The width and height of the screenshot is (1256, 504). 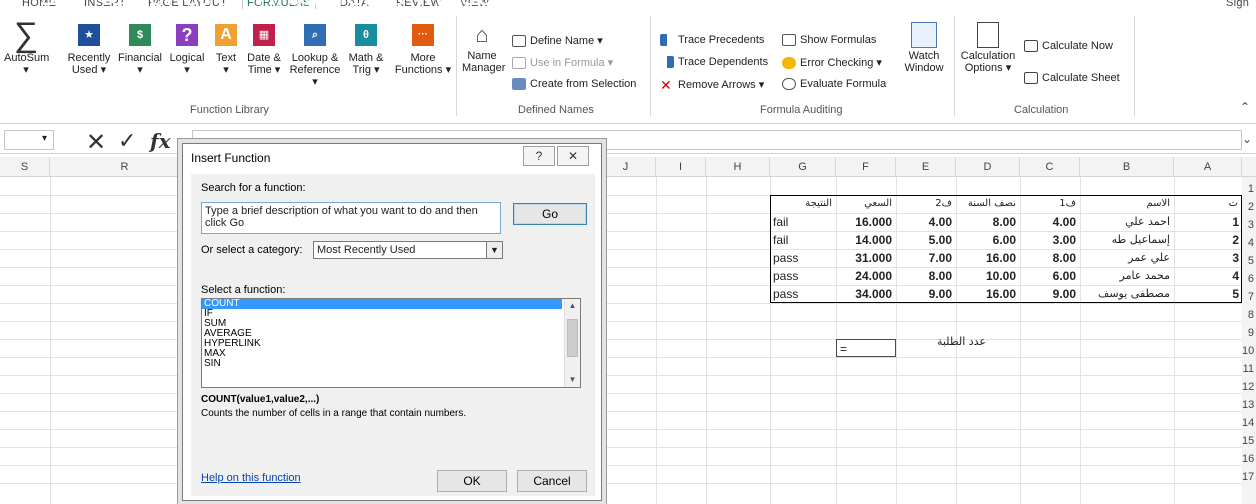 I want to click on col-header-a: A, so click(x=1208, y=167).